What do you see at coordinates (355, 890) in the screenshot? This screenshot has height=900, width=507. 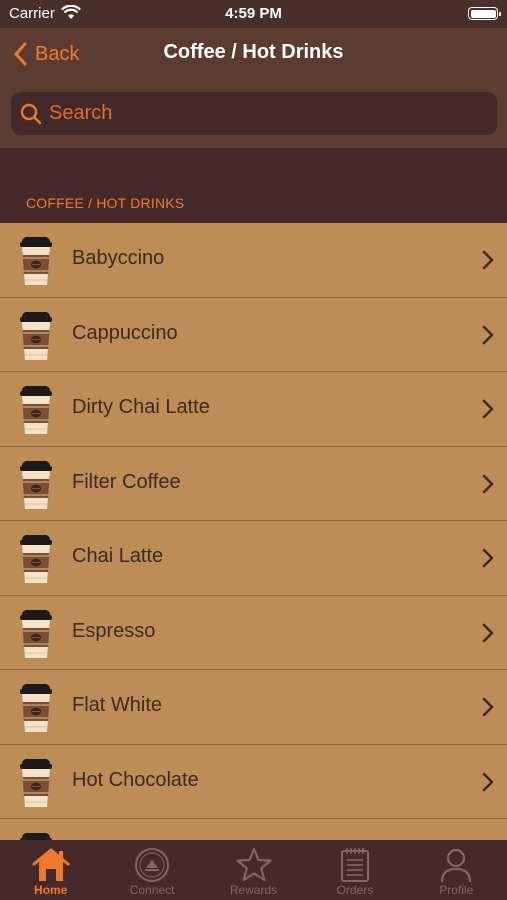 I see `tab-label: Orders` at bounding box center [355, 890].